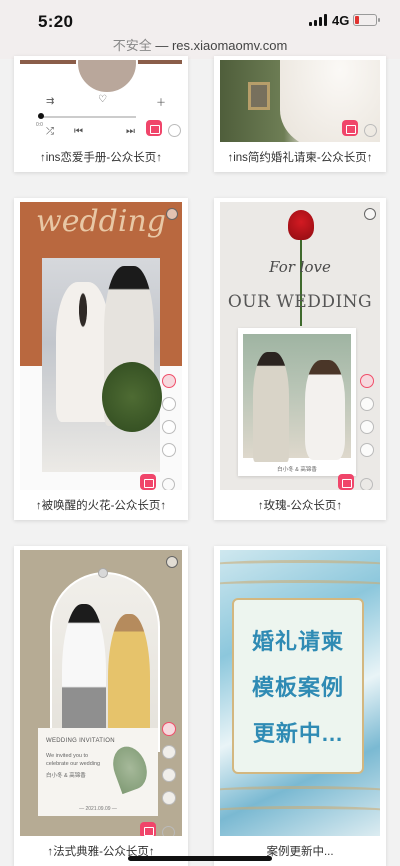 Image resolution: width=400 pixels, height=866 pixels. Describe the element at coordinates (101, 158) in the screenshot. I see `template-caption: ↑ins恋爱手册-公众长页↑` at that location.